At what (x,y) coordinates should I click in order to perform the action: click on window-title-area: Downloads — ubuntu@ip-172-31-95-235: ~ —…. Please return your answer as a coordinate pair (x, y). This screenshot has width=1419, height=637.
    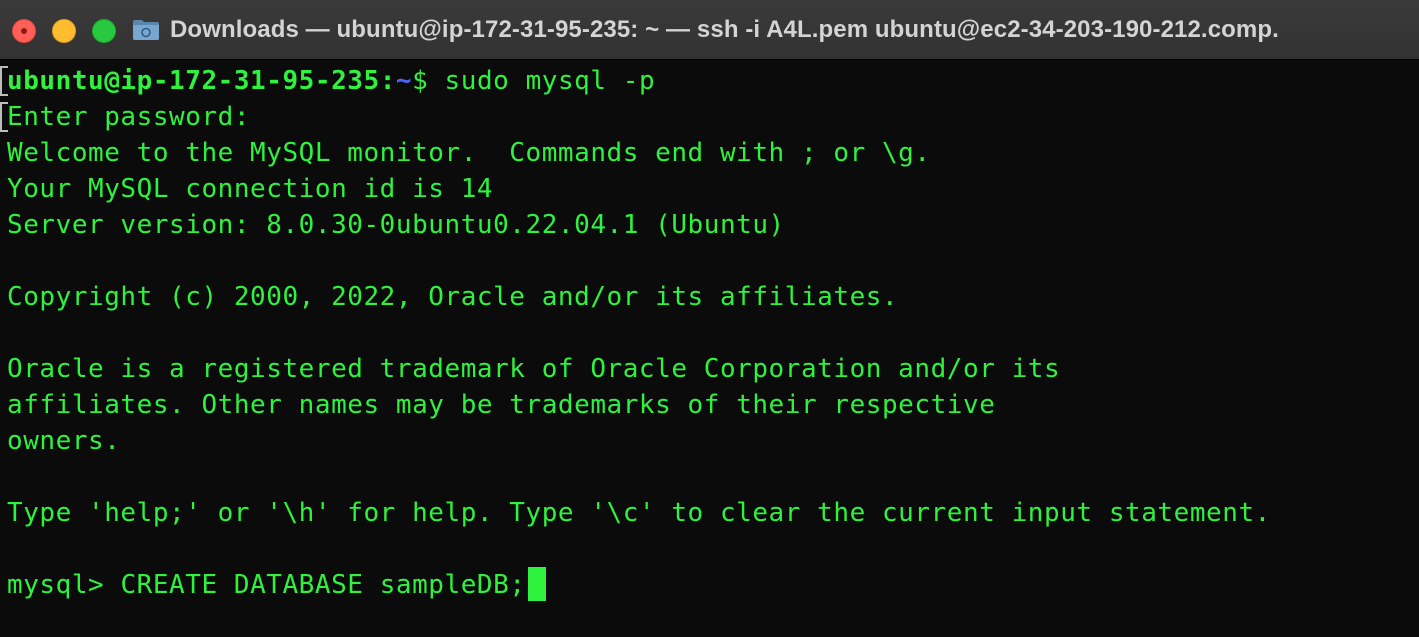
    Looking at the image, I should click on (705, 30).